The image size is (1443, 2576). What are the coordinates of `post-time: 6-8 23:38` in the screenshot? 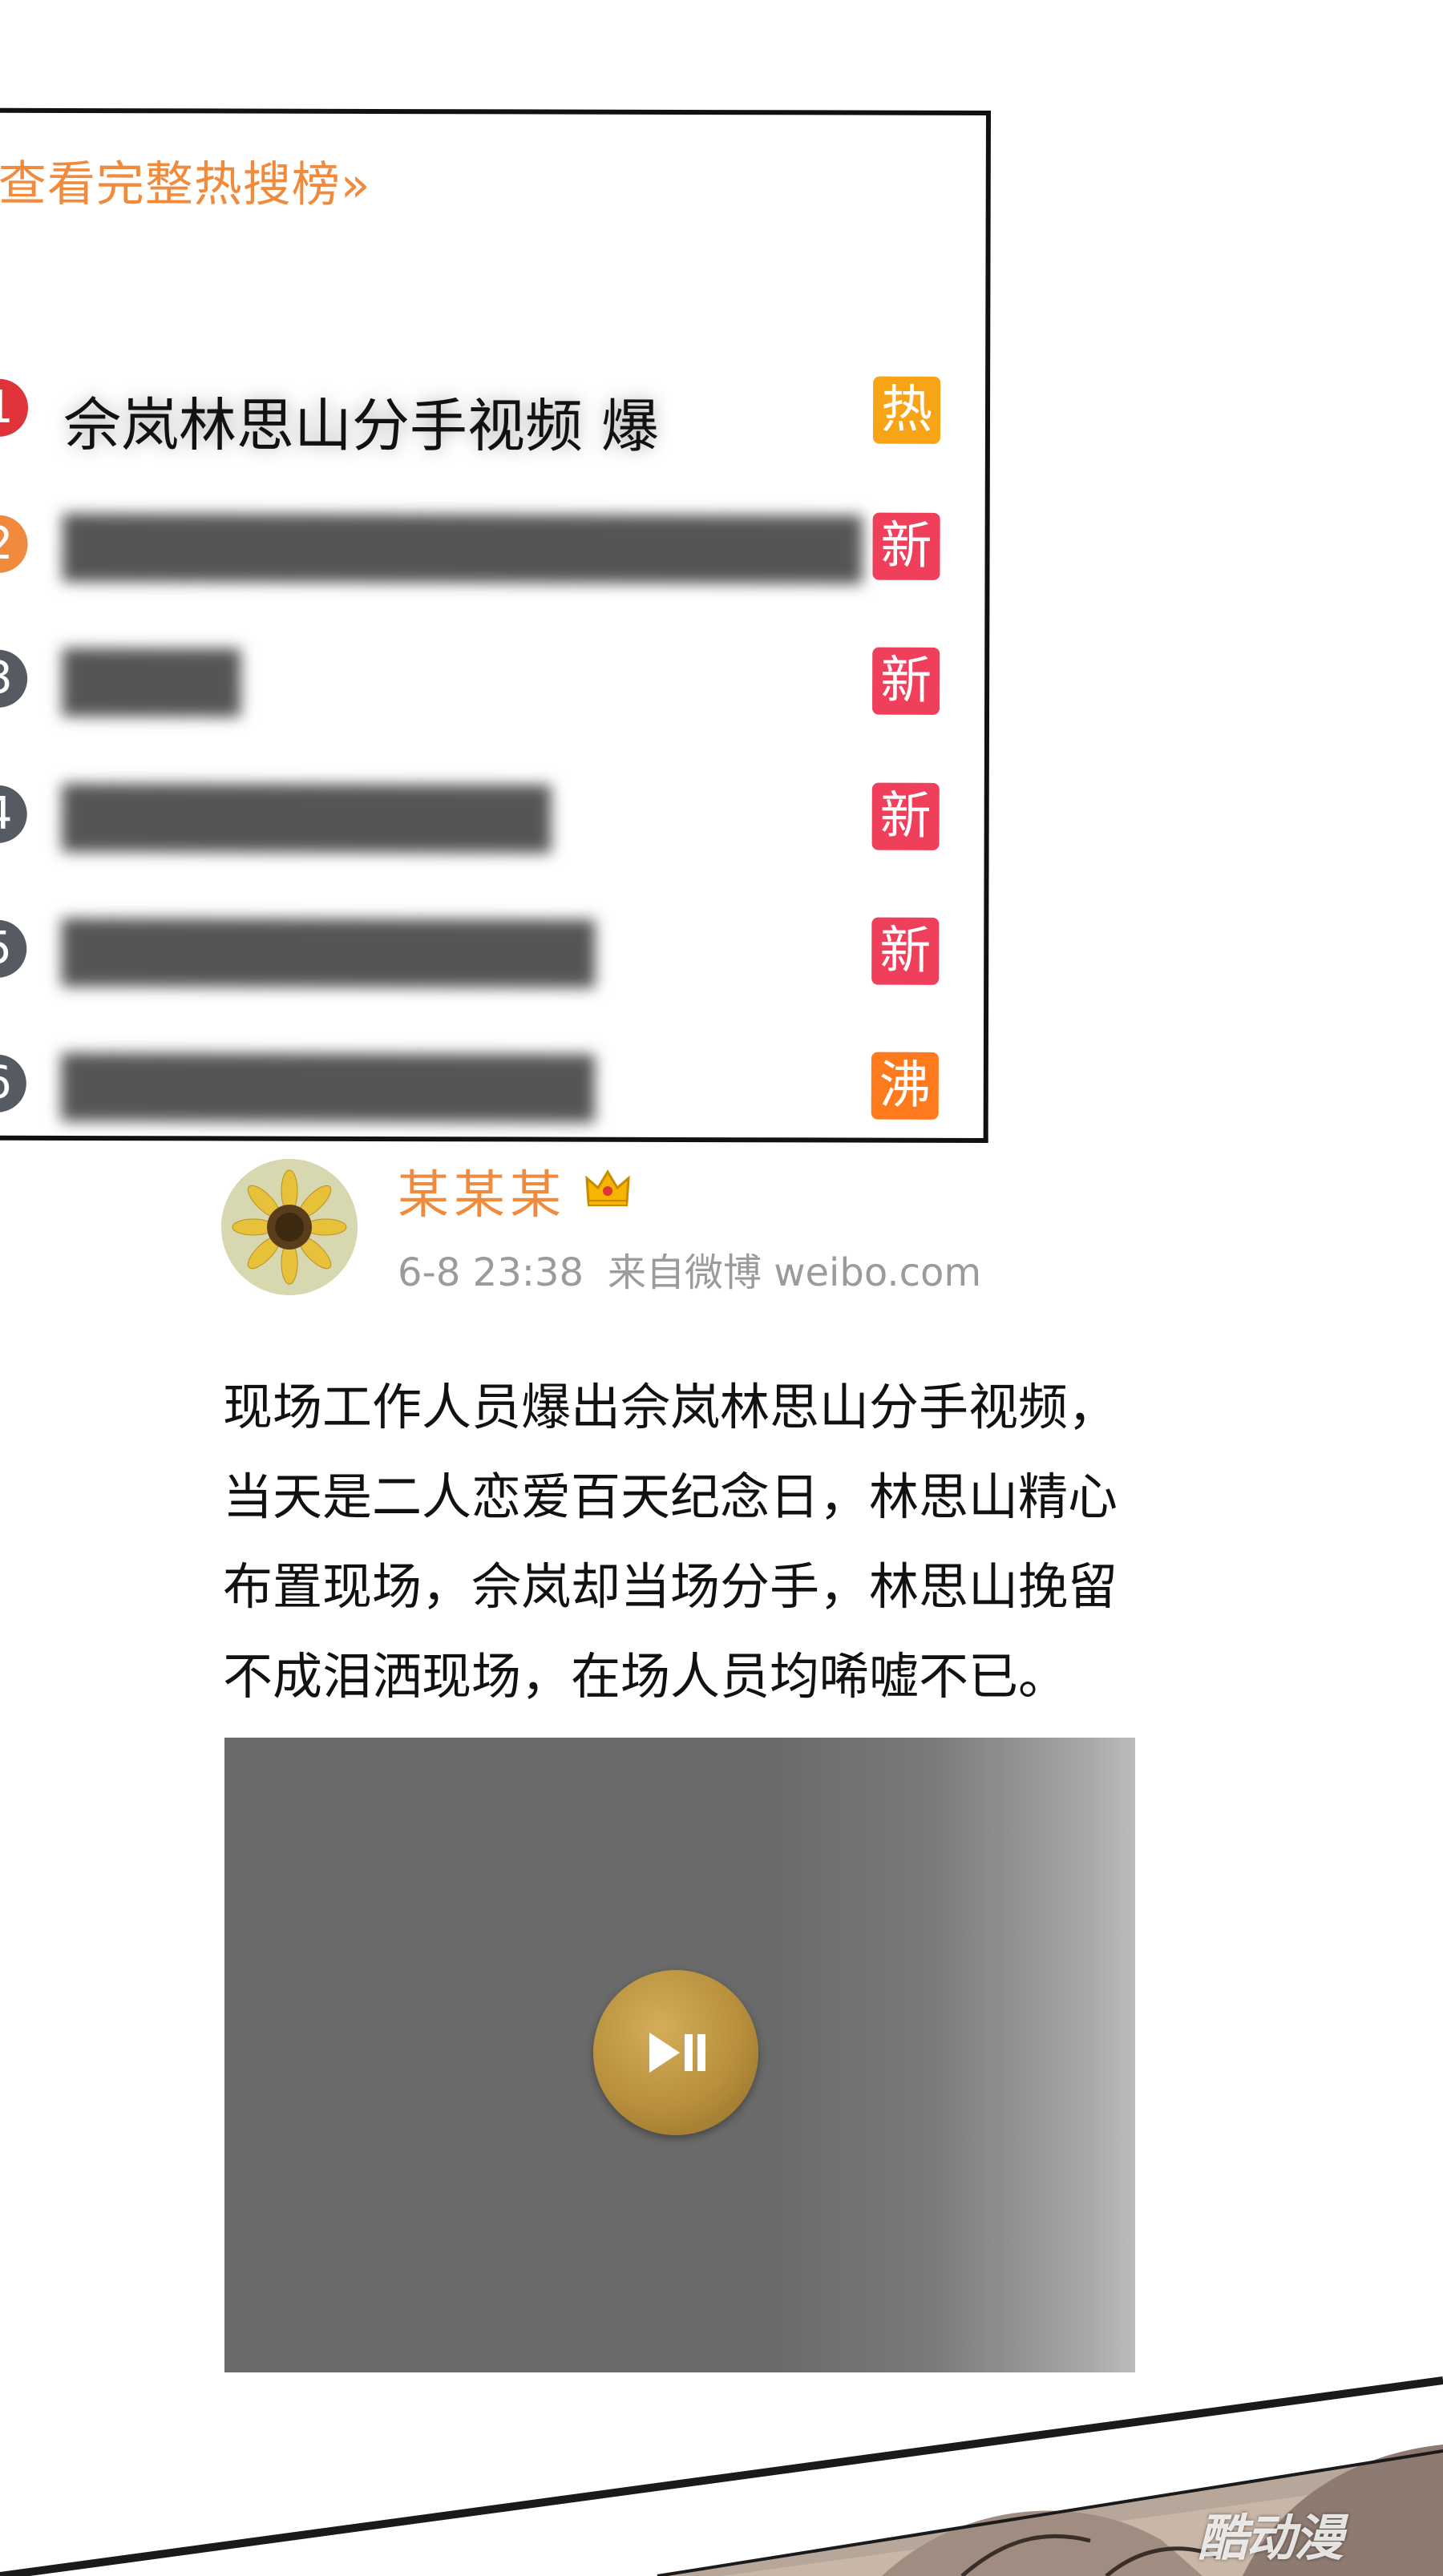 It's located at (491, 1273).